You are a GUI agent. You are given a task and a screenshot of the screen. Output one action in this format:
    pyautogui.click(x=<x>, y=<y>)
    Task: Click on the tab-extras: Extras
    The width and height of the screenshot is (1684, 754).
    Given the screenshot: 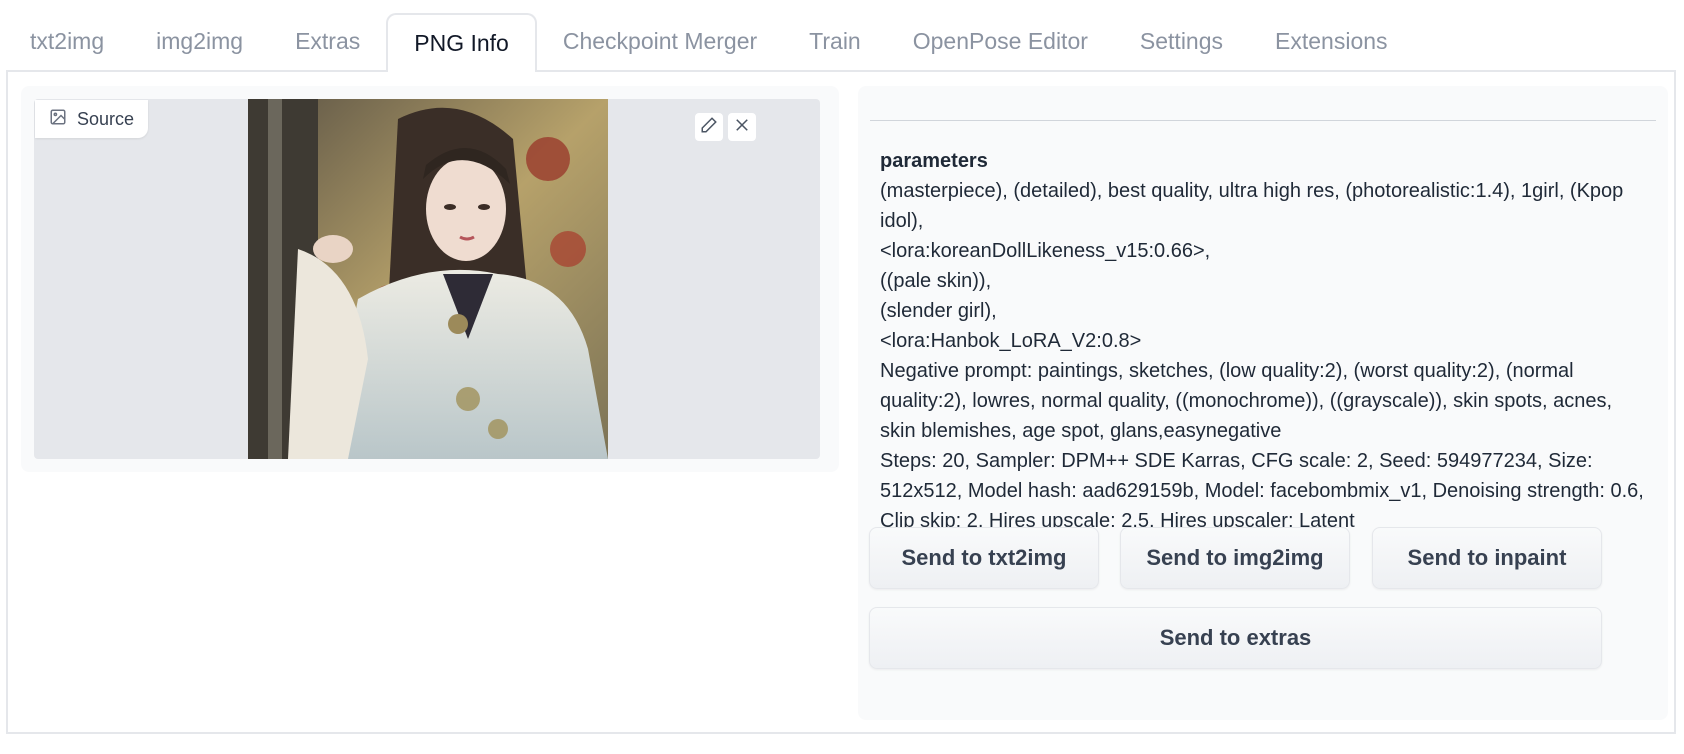 What is the action you would take?
    pyautogui.click(x=327, y=41)
    